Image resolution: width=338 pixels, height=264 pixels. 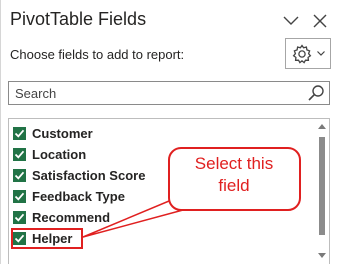 I want to click on field-item-recommend: Recommend, so click(x=61, y=217).